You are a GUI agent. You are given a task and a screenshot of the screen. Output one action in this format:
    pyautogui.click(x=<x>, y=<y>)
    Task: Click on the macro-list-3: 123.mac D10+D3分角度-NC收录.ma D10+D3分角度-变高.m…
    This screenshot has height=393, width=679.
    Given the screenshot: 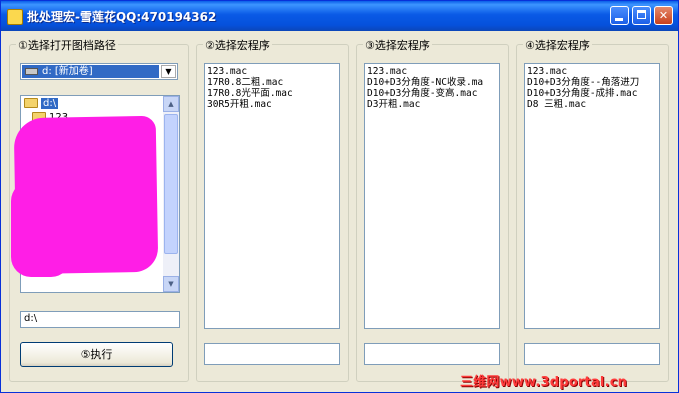 What is the action you would take?
    pyautogui.click(x=432, y=196)
    